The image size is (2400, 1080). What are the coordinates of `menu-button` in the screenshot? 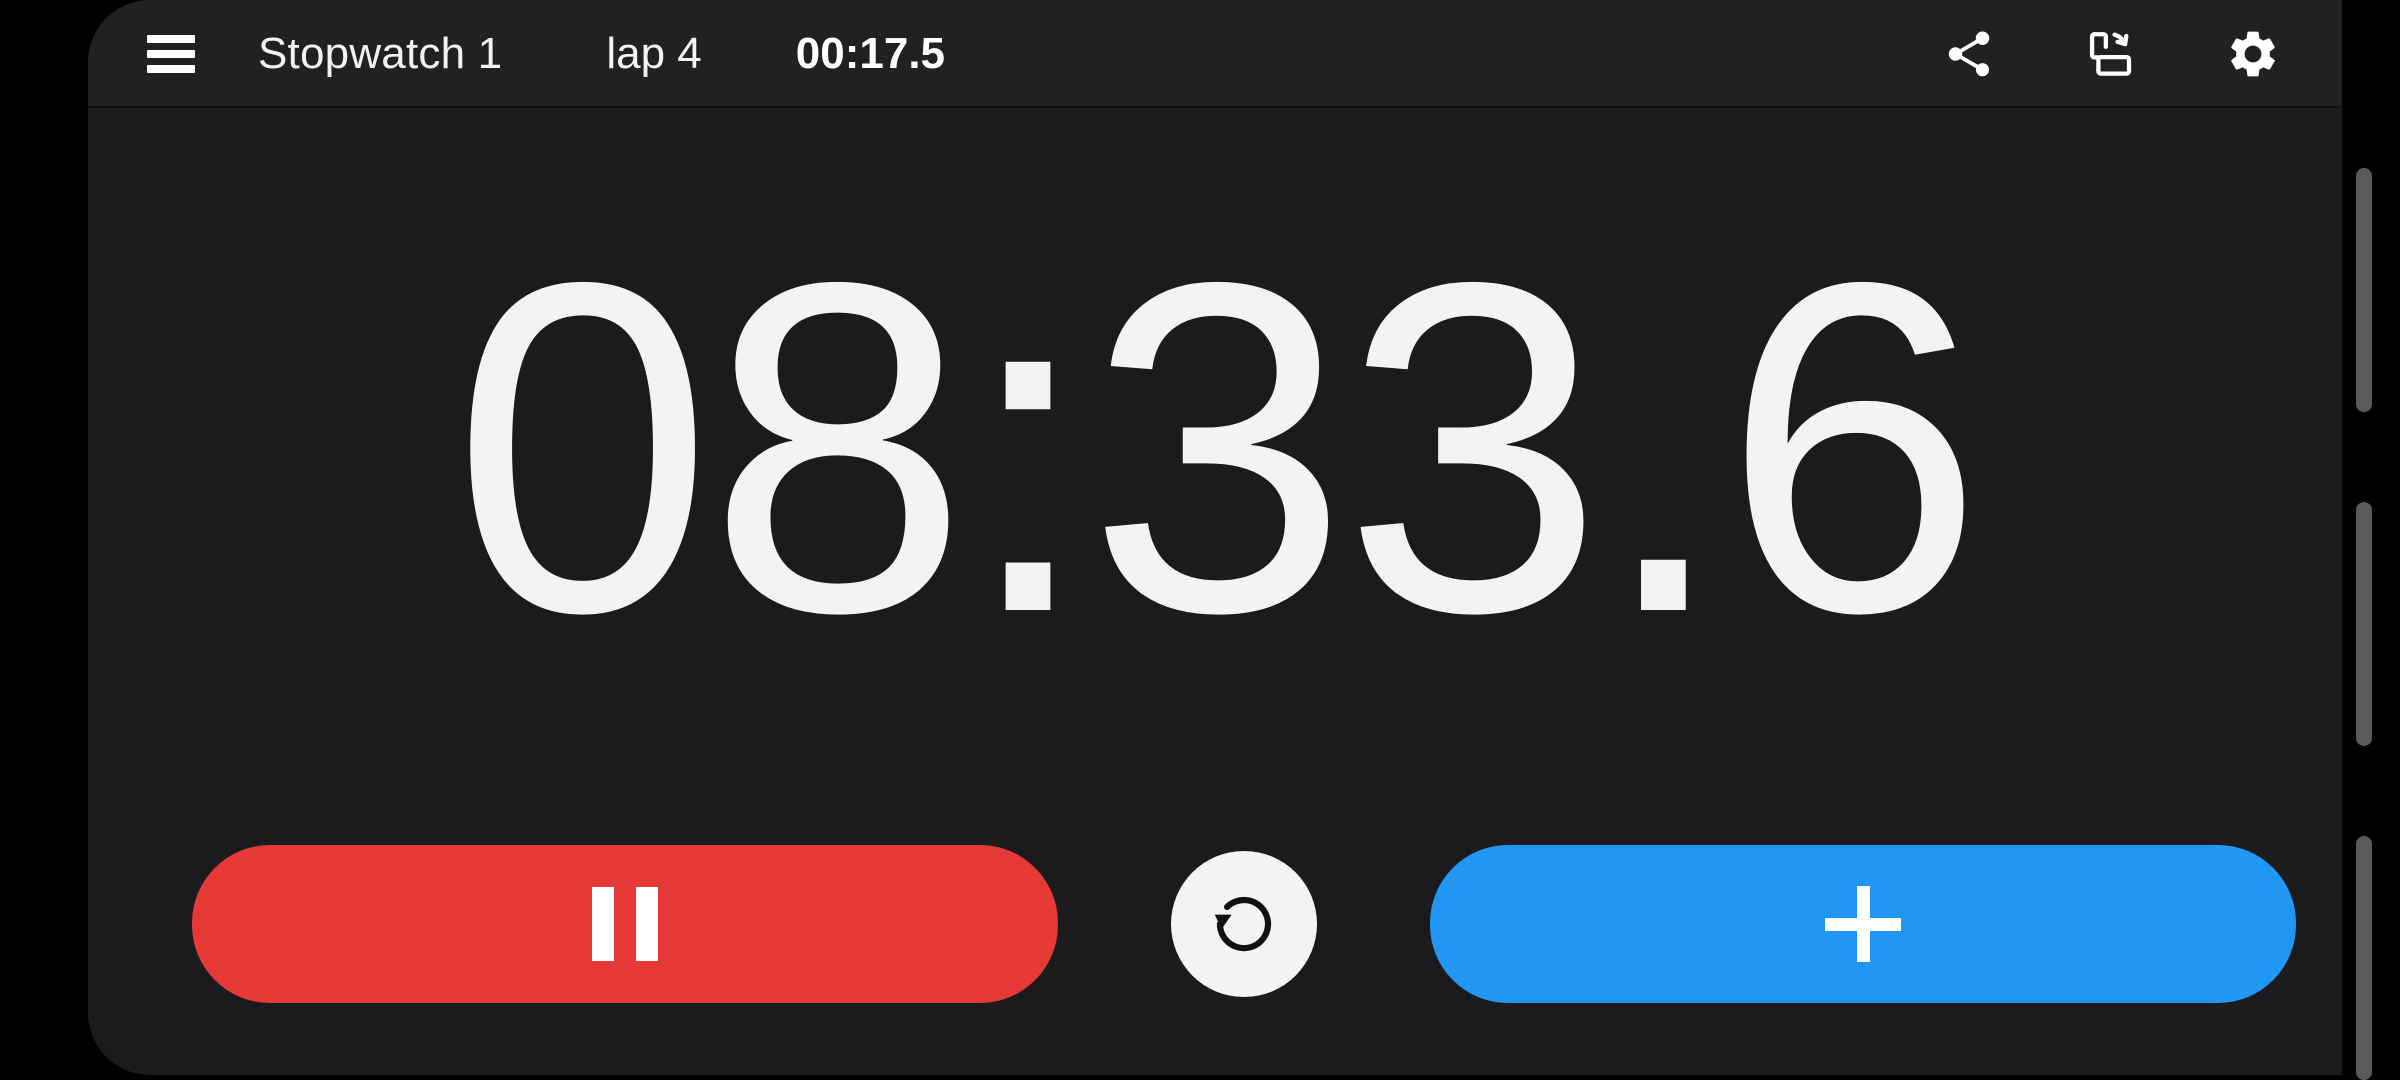 It's located at (171, 54).